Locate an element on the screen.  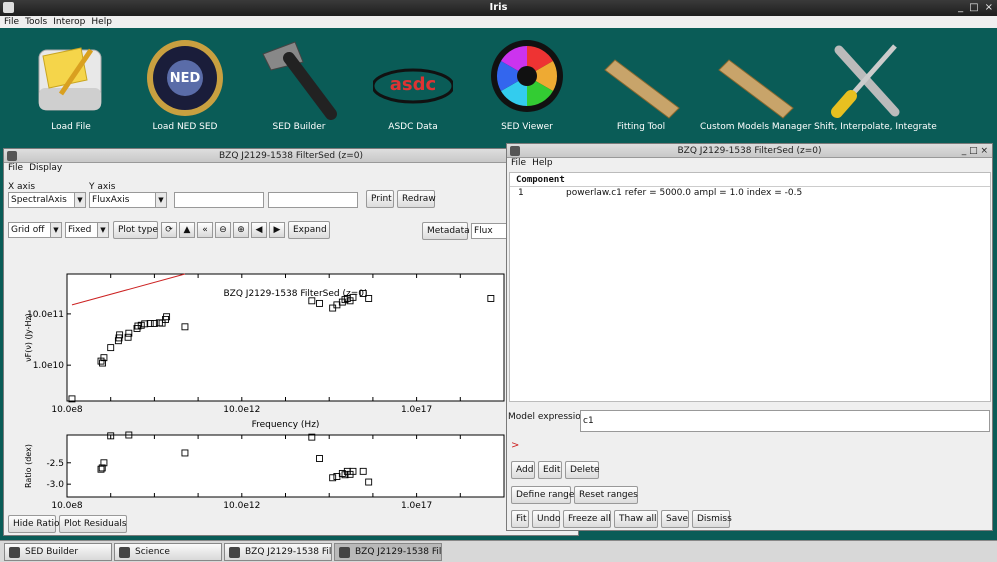
tool-custom-models: Custom Models Manager is located at coordinates (756, 84).